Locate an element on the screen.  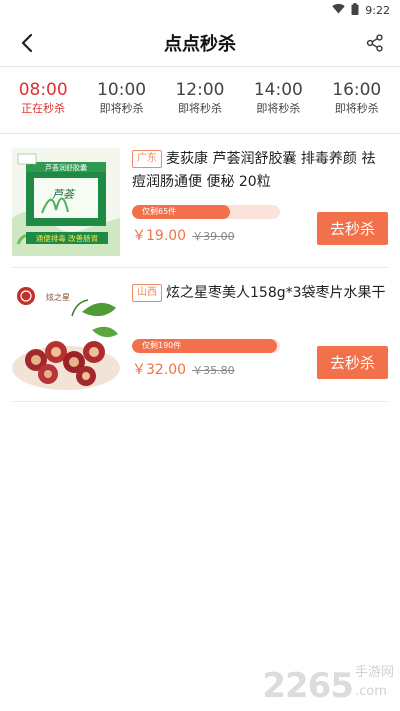
chevron-left-icon is located at coordinates (27, 43).